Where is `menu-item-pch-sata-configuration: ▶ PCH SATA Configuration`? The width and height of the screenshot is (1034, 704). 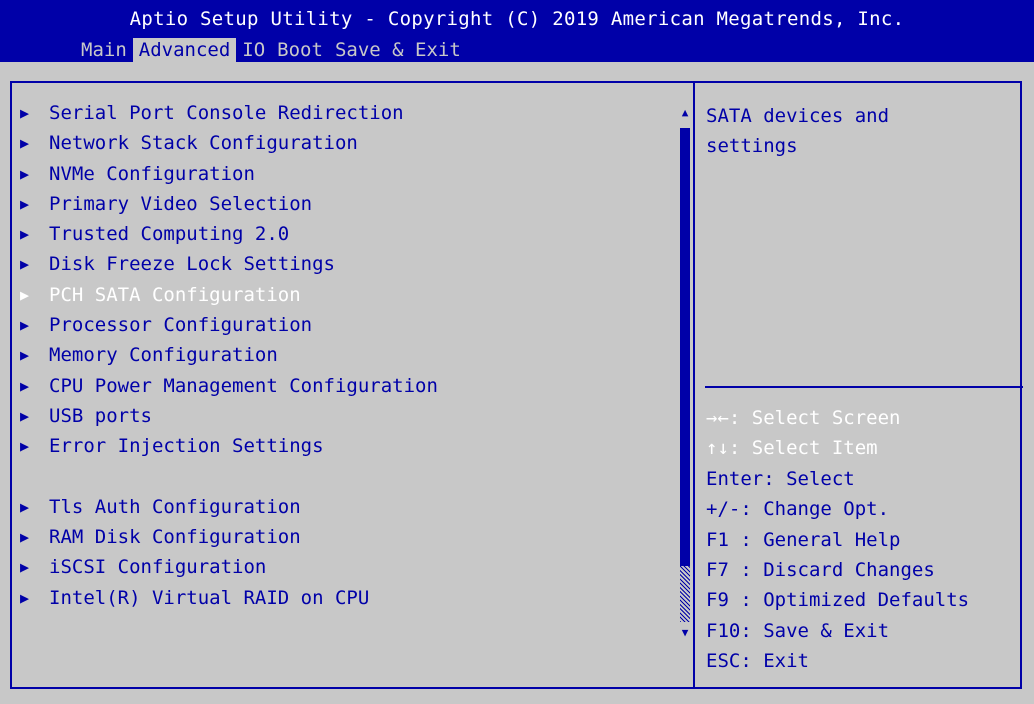 menu-item-pch-sata-configuration: ▶ PCH SATA Configuration is located at coordinates (345, 295).